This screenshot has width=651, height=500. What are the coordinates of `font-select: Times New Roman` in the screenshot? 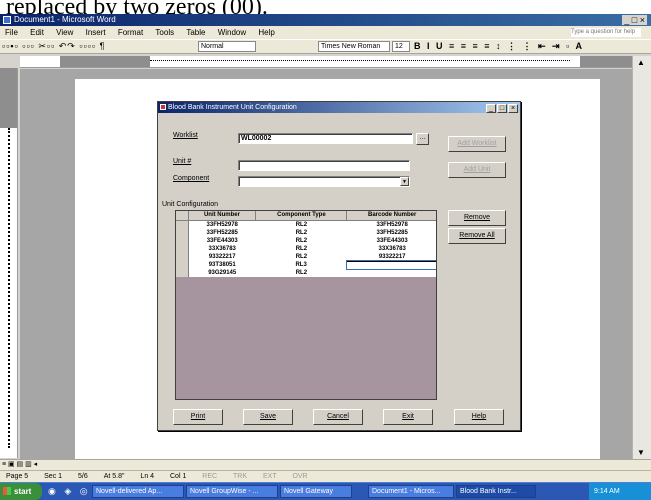 It's located at (354, 46).